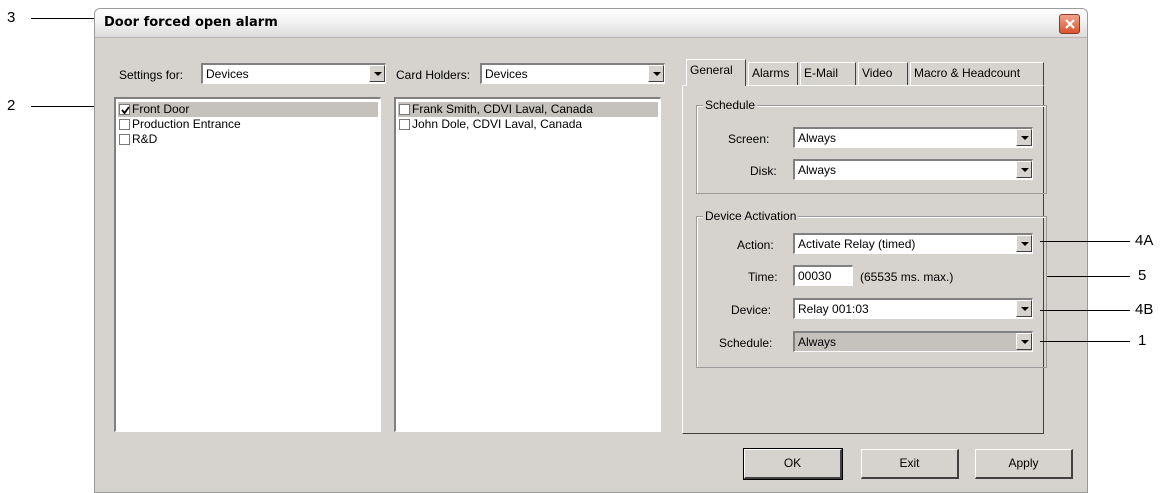 This screenshot has width=1162, height=493. I want to click on list-item-label: Frank Smith, CDVI Laval, Canada, so click(502, 109).